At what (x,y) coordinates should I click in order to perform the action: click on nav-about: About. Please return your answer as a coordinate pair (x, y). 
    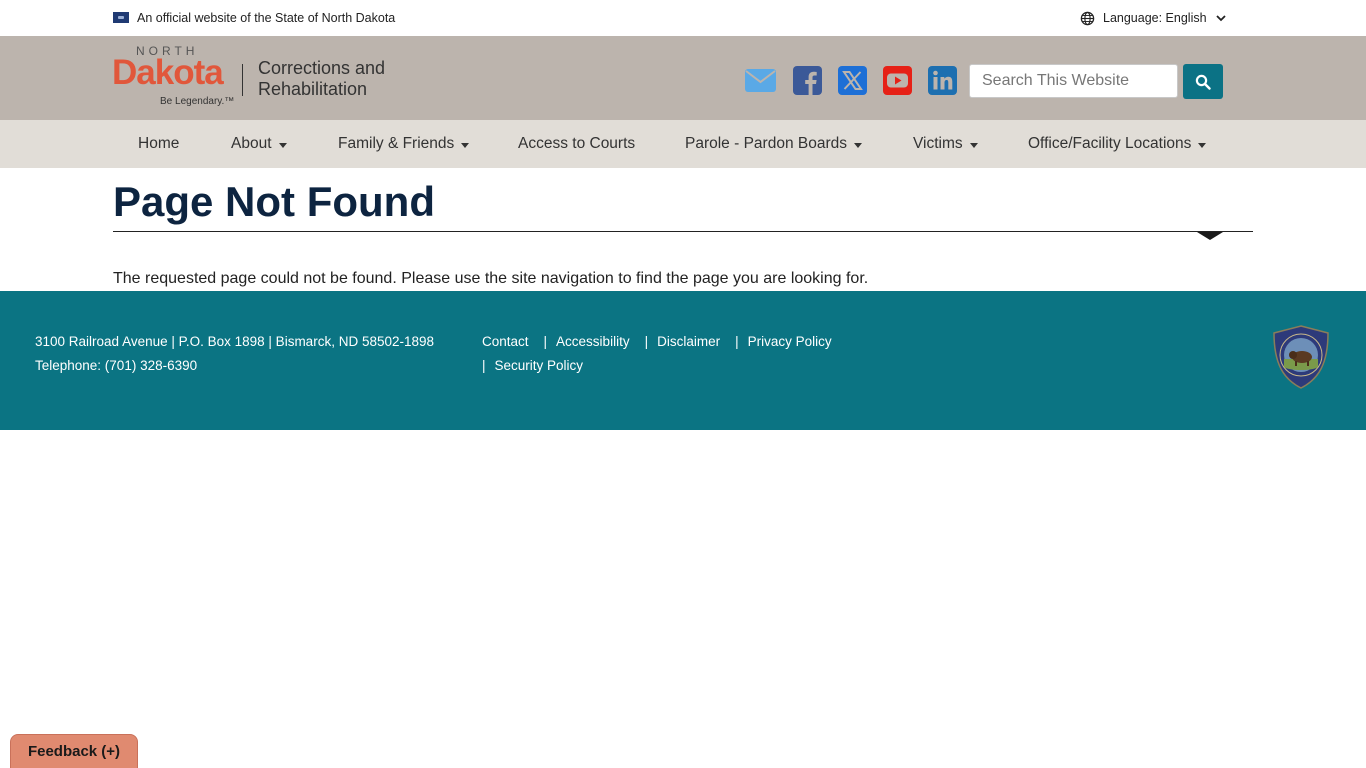
    Looking at the image, I should click on (259, 144).